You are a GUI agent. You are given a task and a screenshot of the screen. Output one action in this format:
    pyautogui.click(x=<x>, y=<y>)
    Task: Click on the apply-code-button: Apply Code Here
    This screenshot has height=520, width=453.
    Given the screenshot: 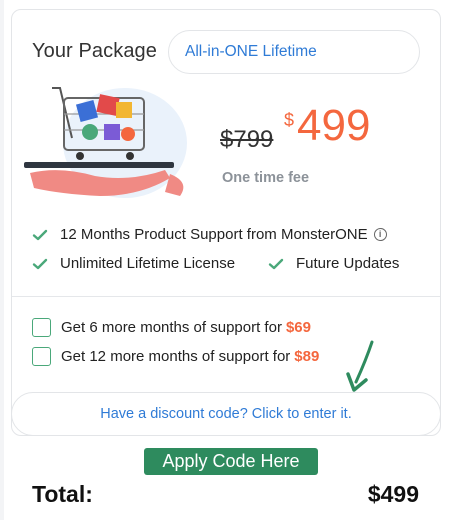 What is the action you would take?
    pyautogui.click(x=231, y=461)
    